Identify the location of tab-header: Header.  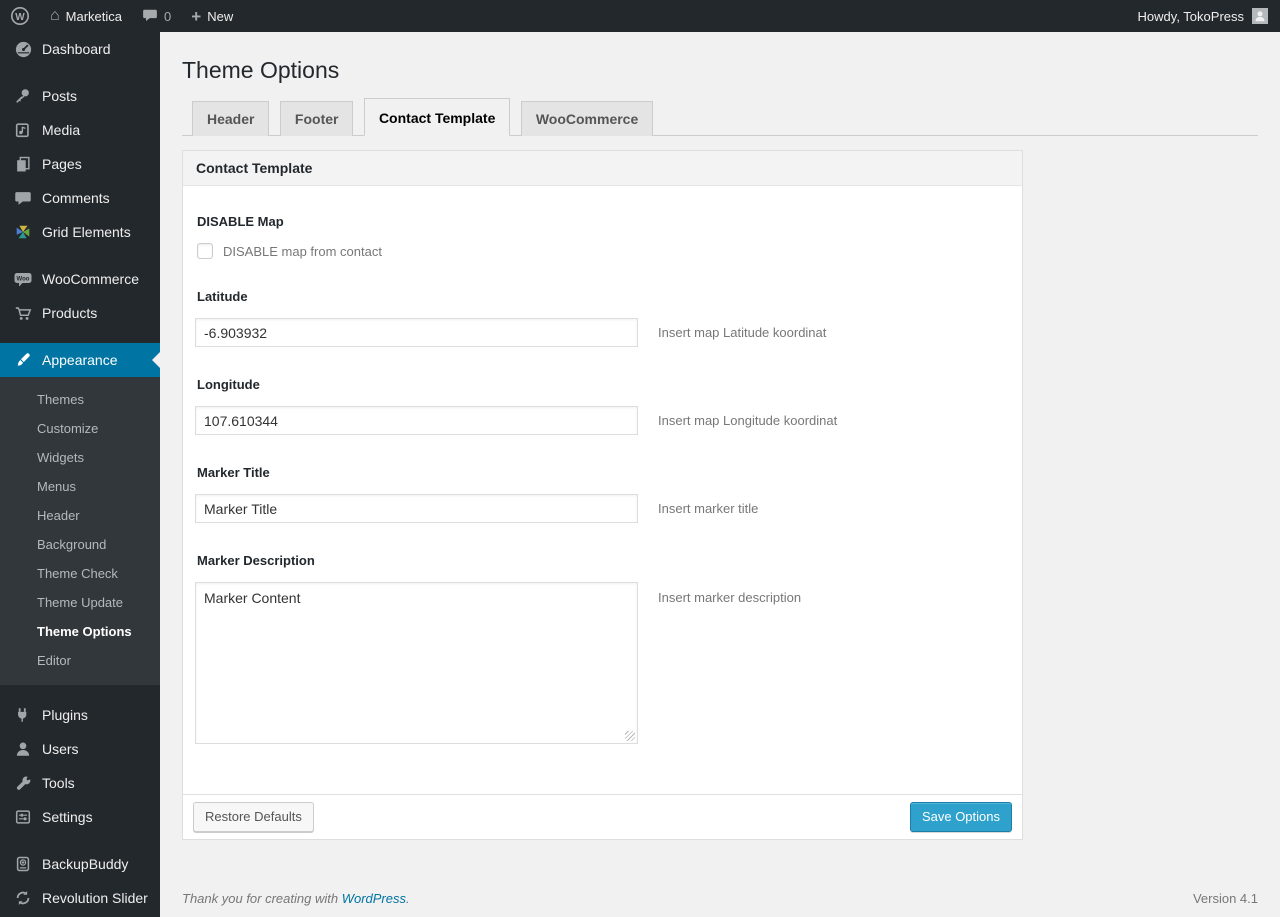
(231, 118).